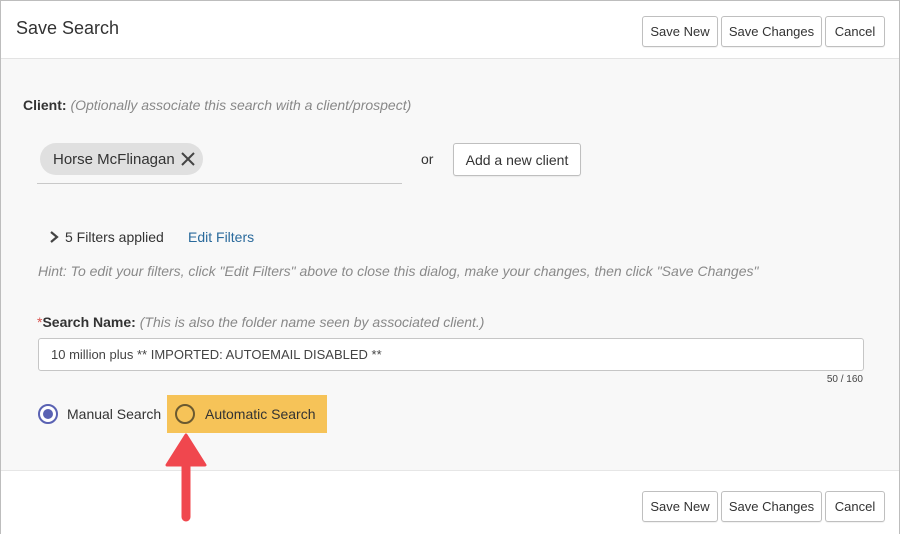 The width and height of the screenshot is (900, 534). What do you see at coordinates (680, 506) in the screenshot?
I see `save-new-button: Save New` at bounding box center [680, 506].